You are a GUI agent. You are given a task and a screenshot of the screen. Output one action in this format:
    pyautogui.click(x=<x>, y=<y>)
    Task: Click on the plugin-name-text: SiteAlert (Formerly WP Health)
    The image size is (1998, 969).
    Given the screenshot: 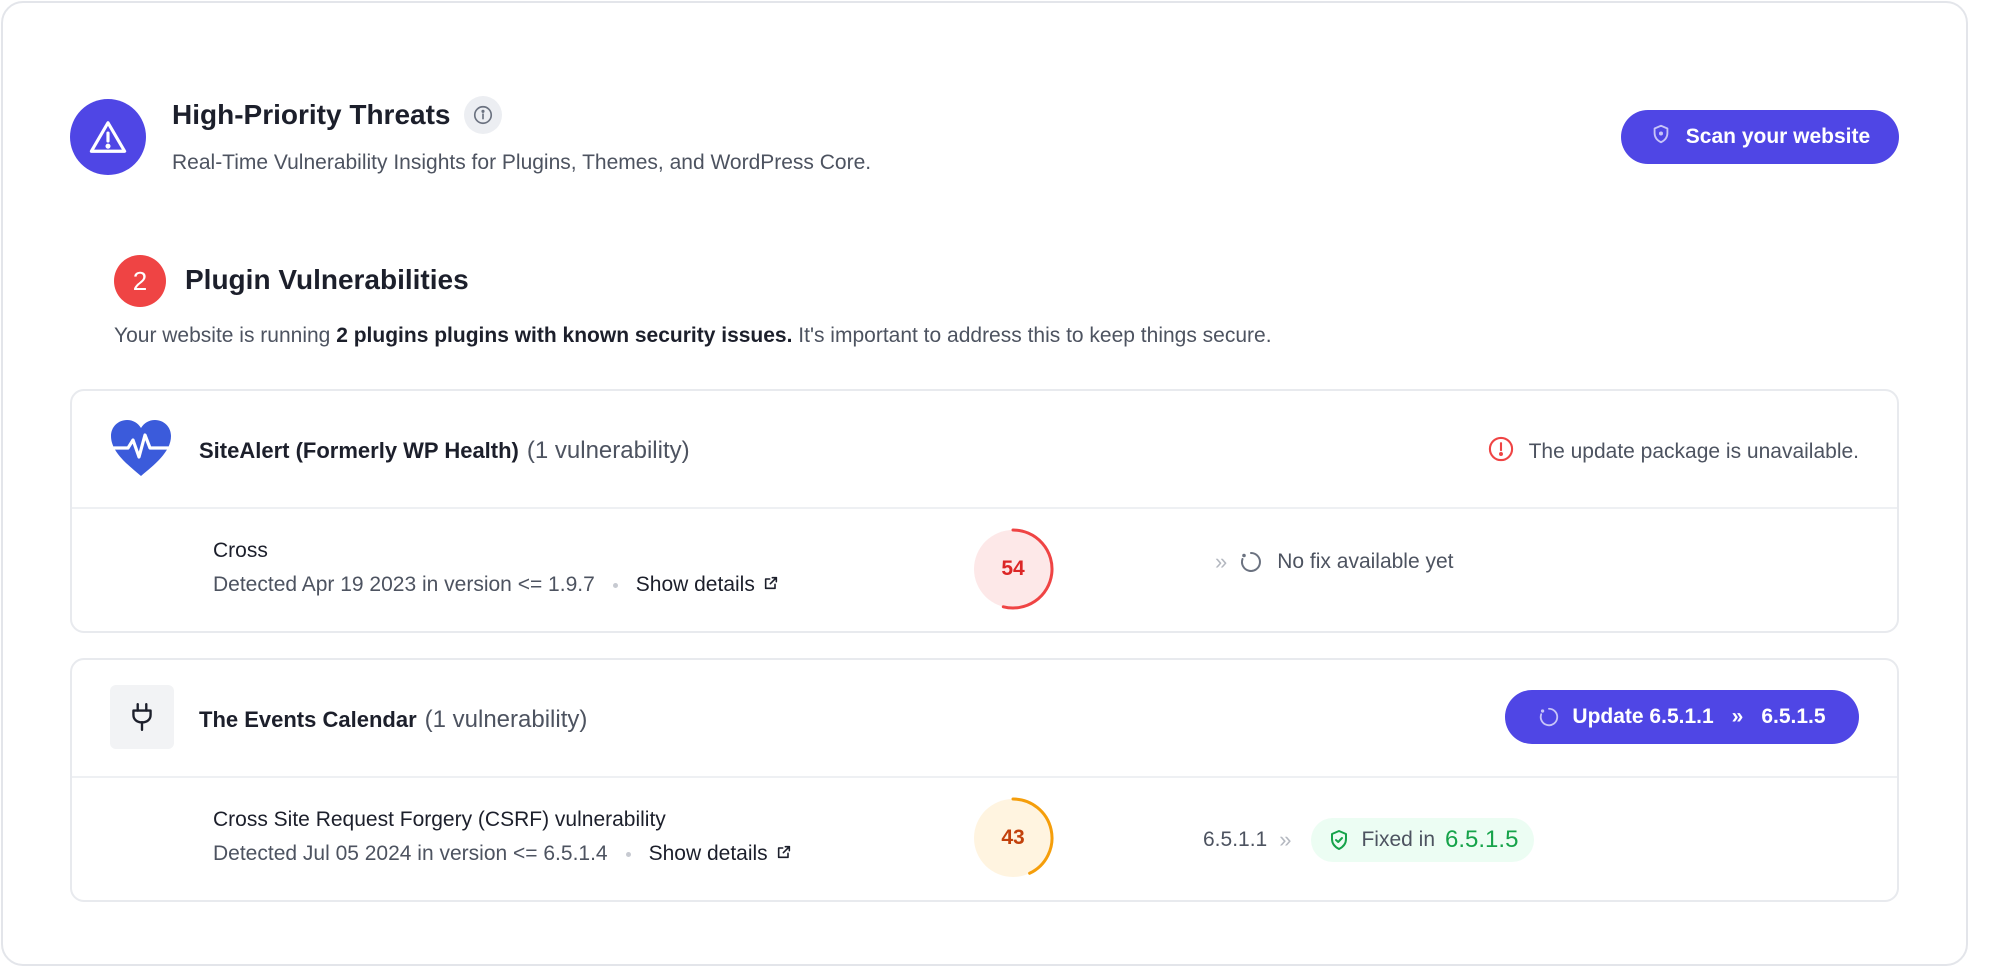 What is the action you would take?
    pyautogui.click(x=359, y=450)
    